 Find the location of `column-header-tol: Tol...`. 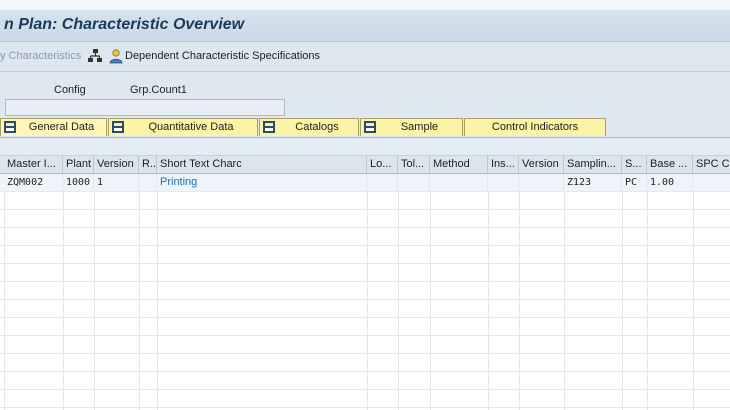

column-header-tol: Tol... is located at coordinates (414, 165).